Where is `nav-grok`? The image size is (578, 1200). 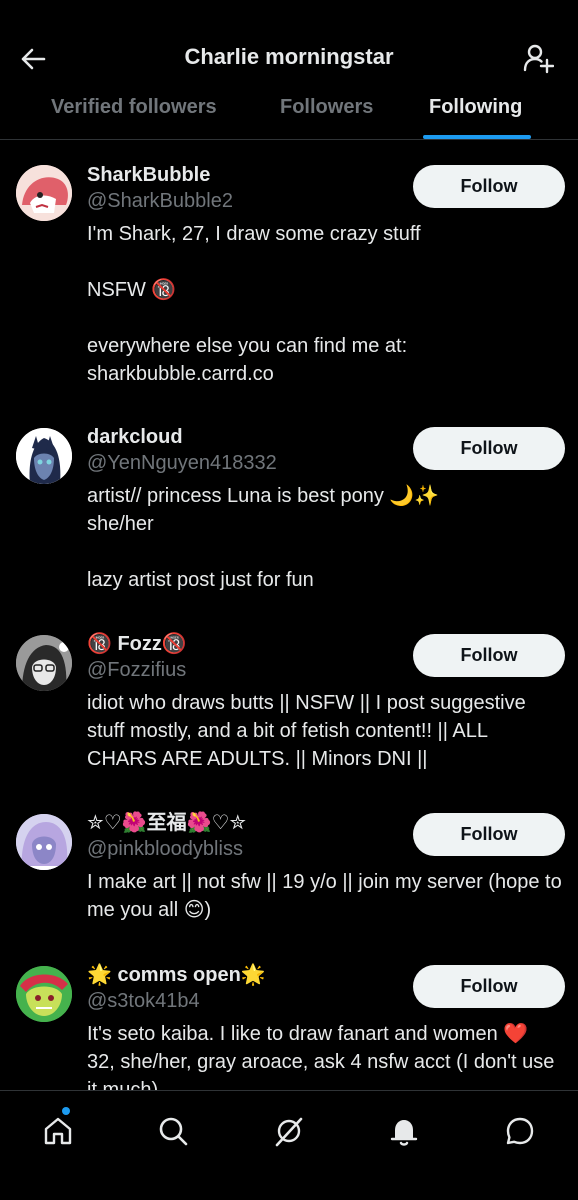 nav-grok is located at coordinates (289, 1131).